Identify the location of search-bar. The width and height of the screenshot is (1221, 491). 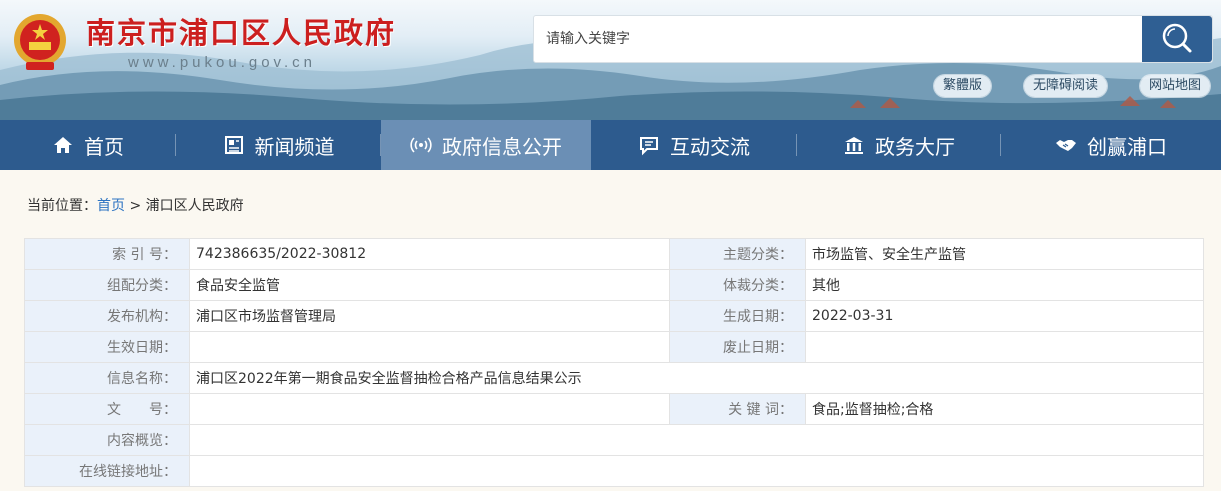
(873, 39).